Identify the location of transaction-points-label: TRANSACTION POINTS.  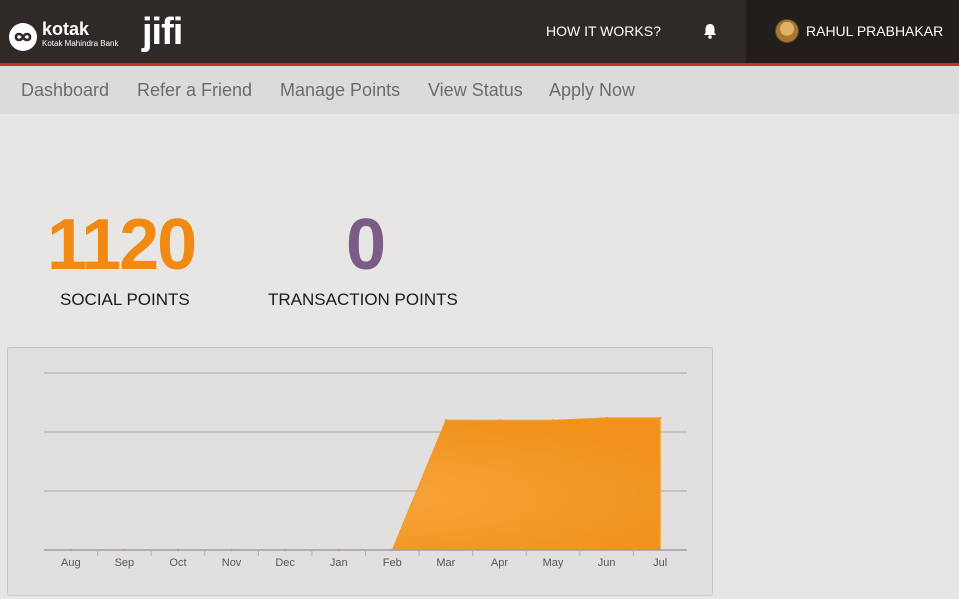
(363, 299).